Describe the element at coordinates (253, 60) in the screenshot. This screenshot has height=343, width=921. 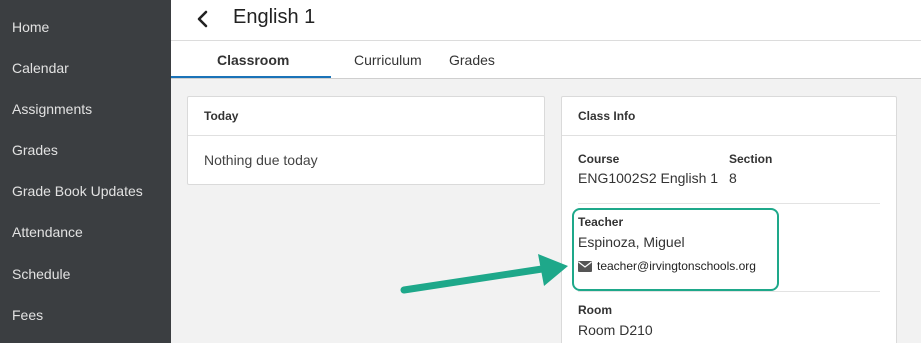
I see `tab-classroom: Classroom` at that location.